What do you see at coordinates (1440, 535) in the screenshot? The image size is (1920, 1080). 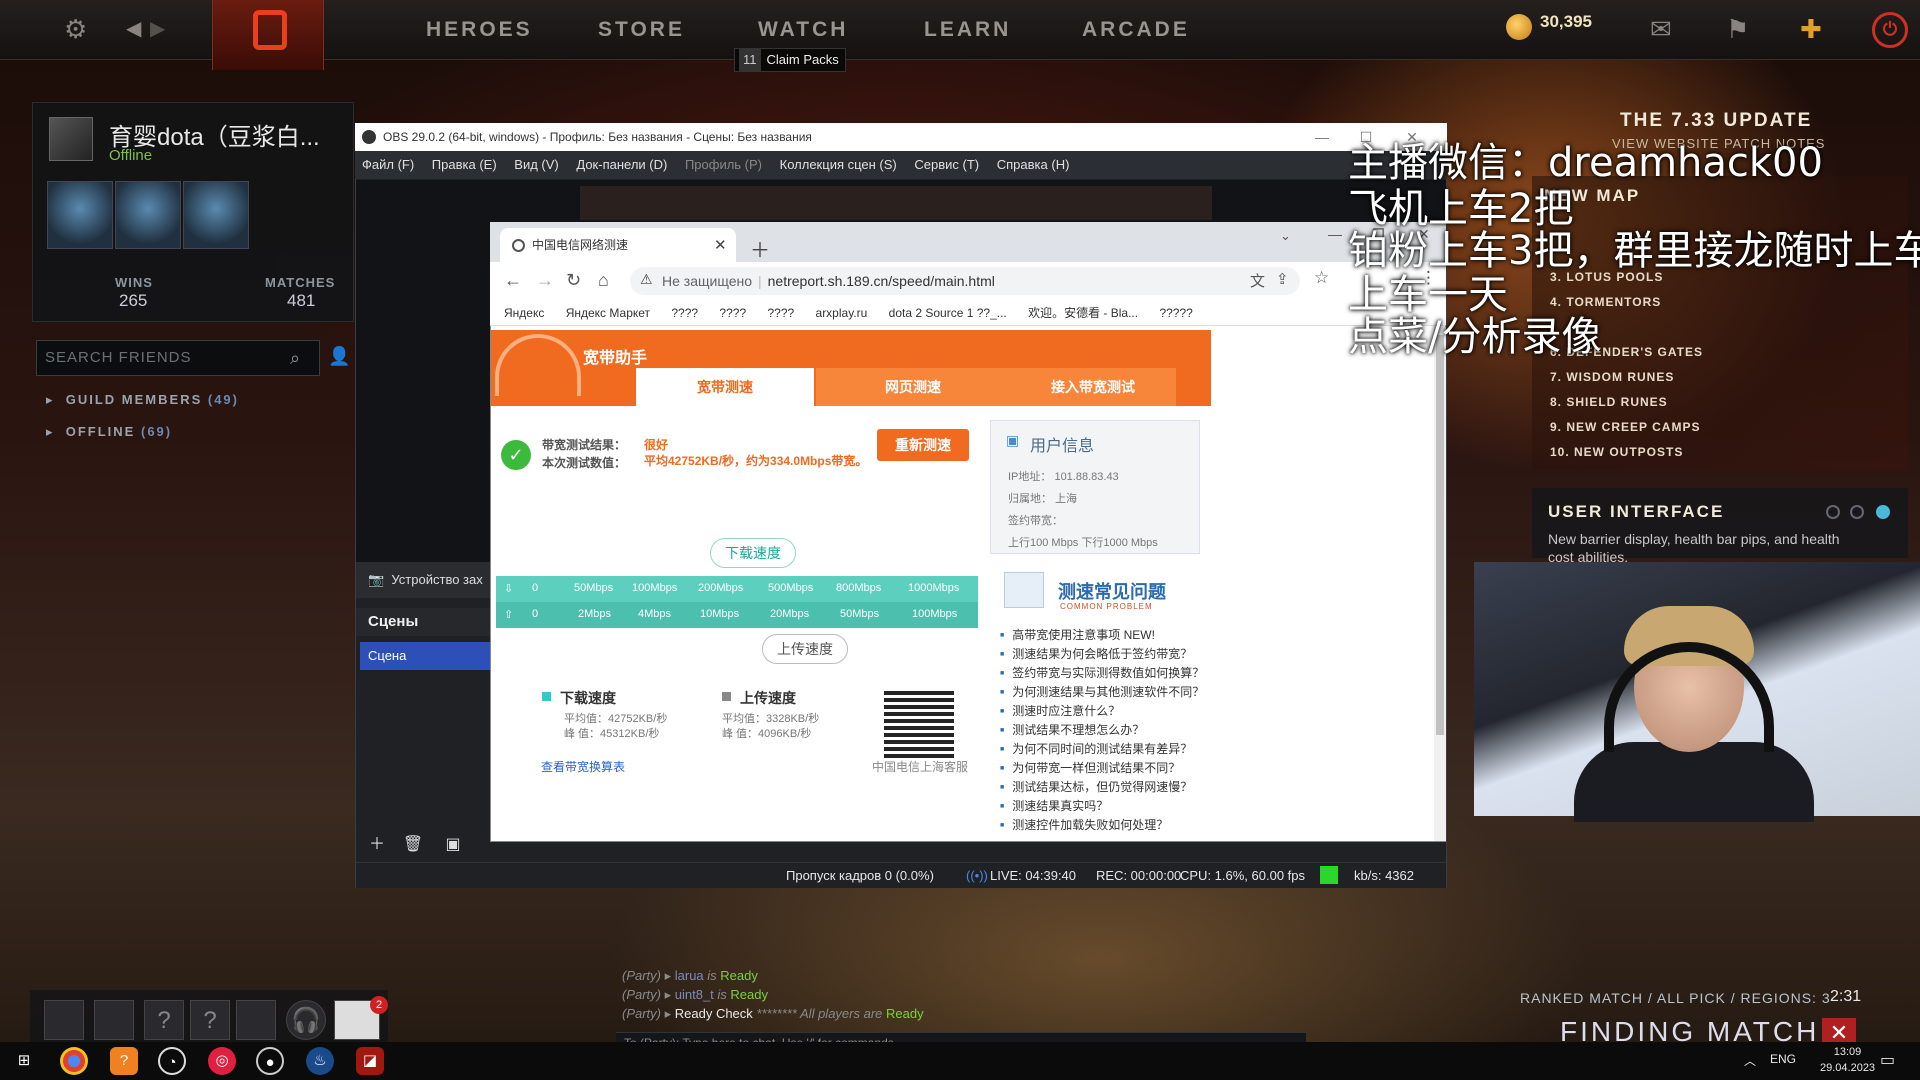 I see `scrollbar-thumb` at bounding box center [1440, 535].